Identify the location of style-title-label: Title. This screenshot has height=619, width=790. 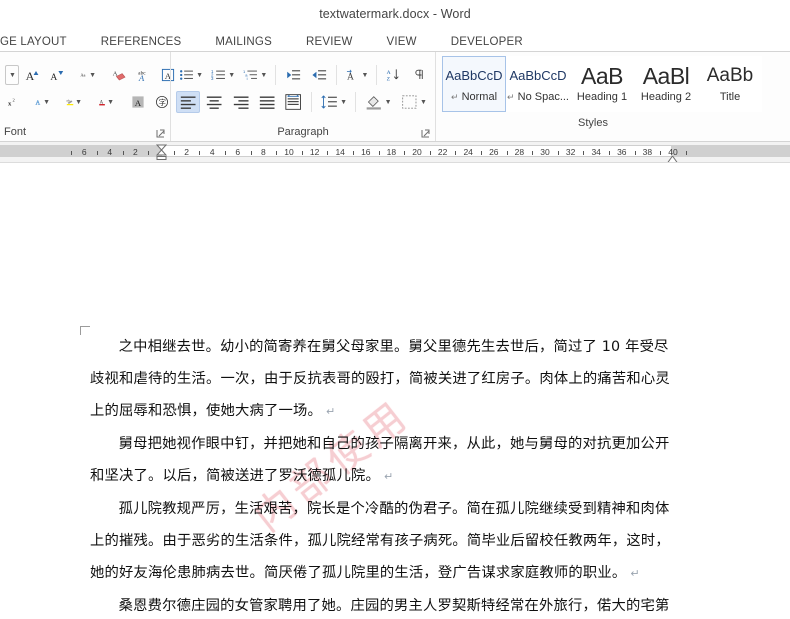
(730, 97).